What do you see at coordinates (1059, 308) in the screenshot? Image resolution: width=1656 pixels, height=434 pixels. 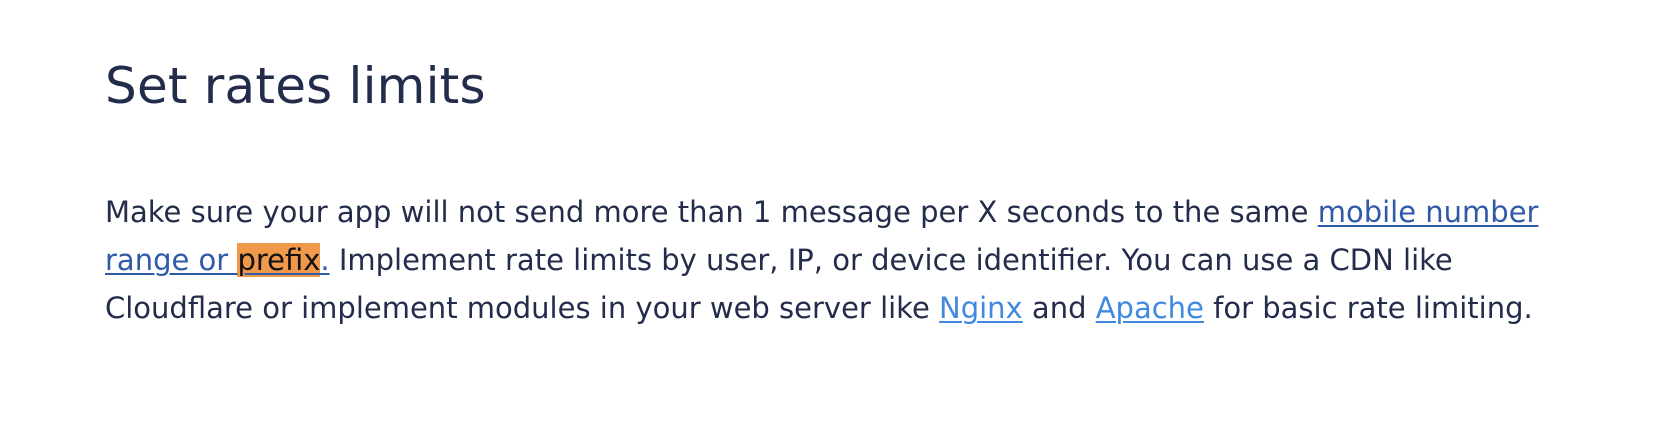 I see `paragraph-text-3: and` at bounding box center [1059, 308].